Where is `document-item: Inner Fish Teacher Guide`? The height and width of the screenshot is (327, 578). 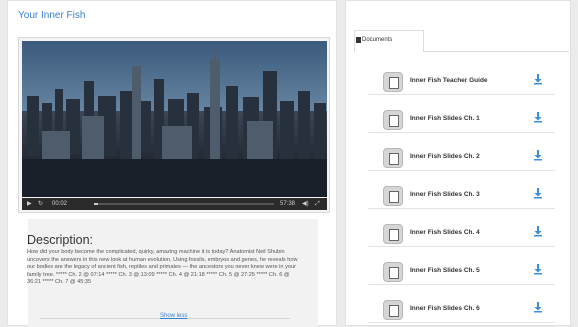
document-item: Inner Fish Teacher Guide is located at coordinates (461, 81).